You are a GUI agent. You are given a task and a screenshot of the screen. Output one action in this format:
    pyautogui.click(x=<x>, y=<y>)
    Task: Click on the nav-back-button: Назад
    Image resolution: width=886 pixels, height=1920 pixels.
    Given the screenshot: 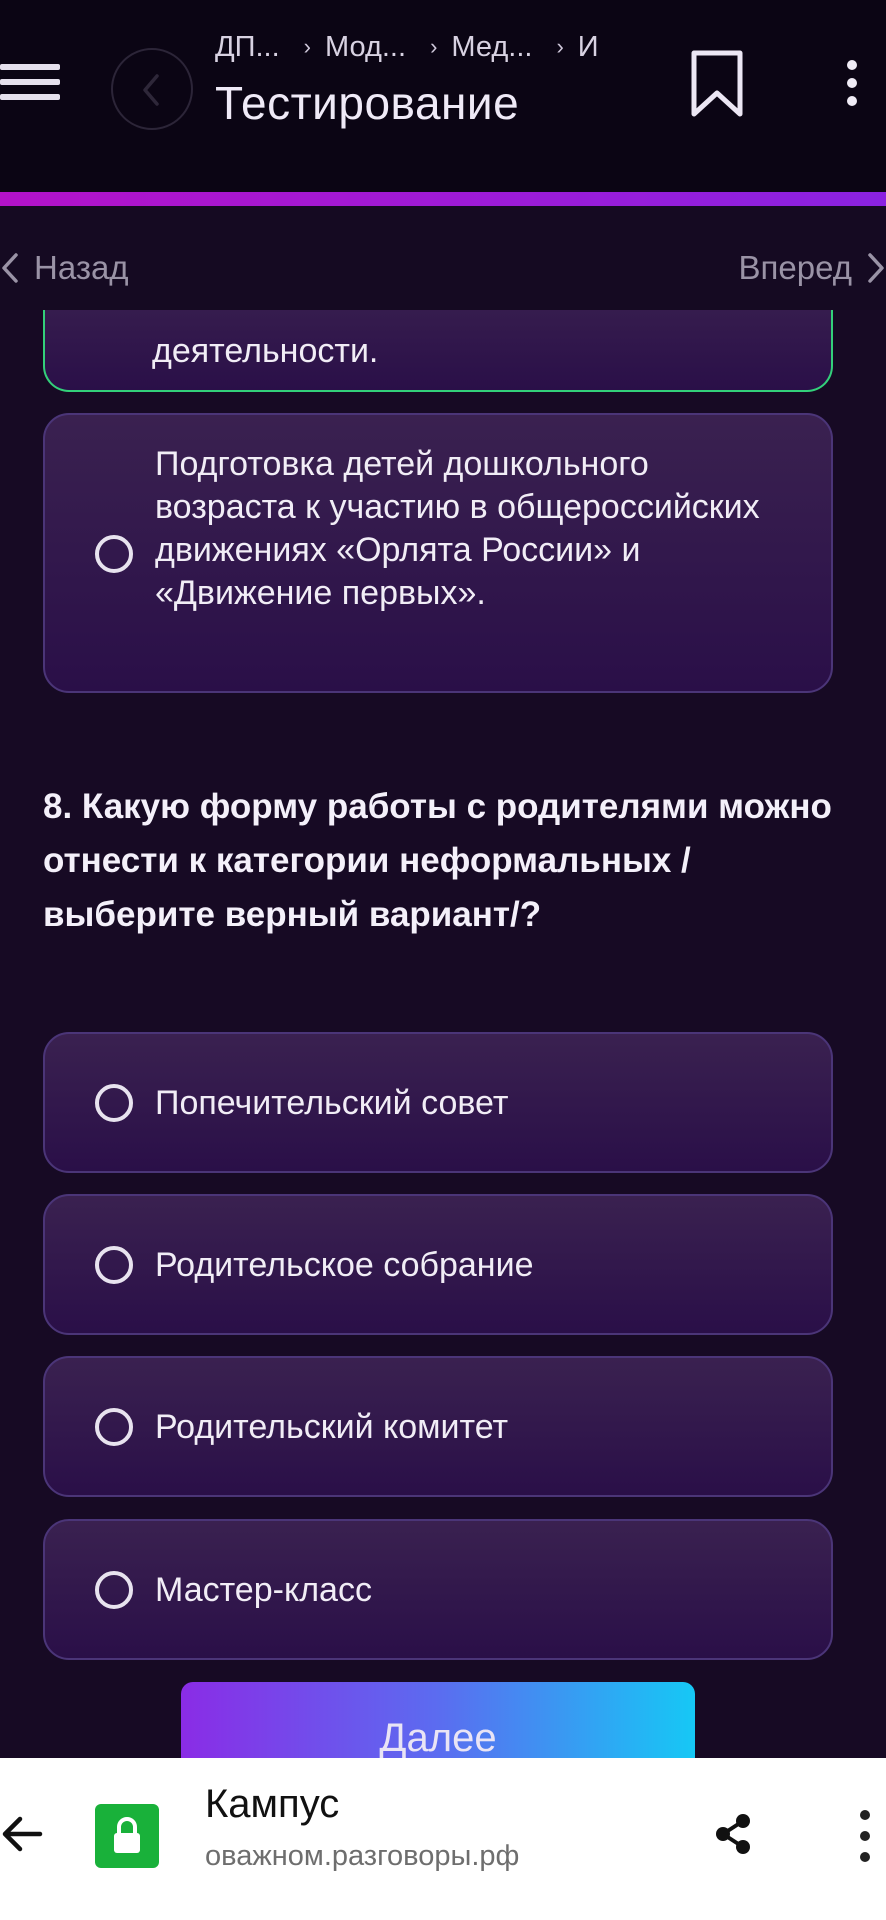 What is the action you would take?
    pyautogui.click(x=64, y=268)
    